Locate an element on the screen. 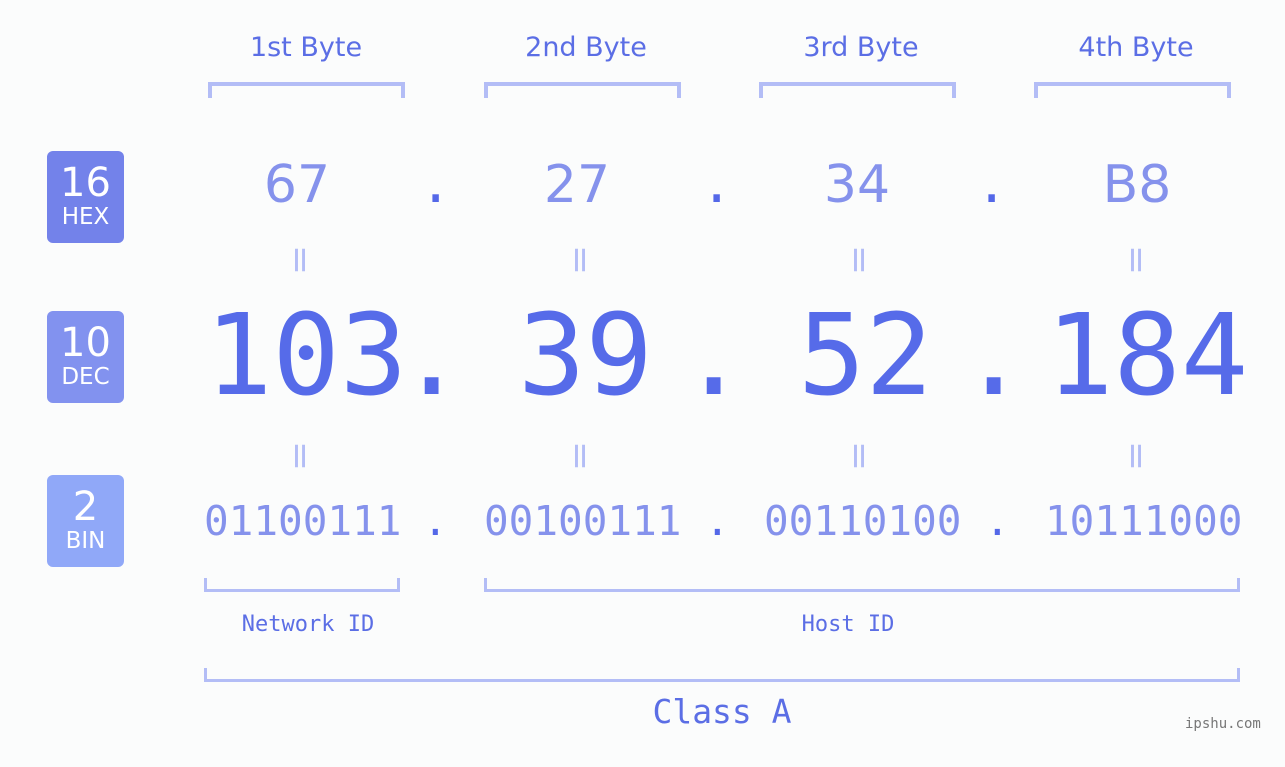  hex-badge: 16 HEX is located at coordinates (85, 197).